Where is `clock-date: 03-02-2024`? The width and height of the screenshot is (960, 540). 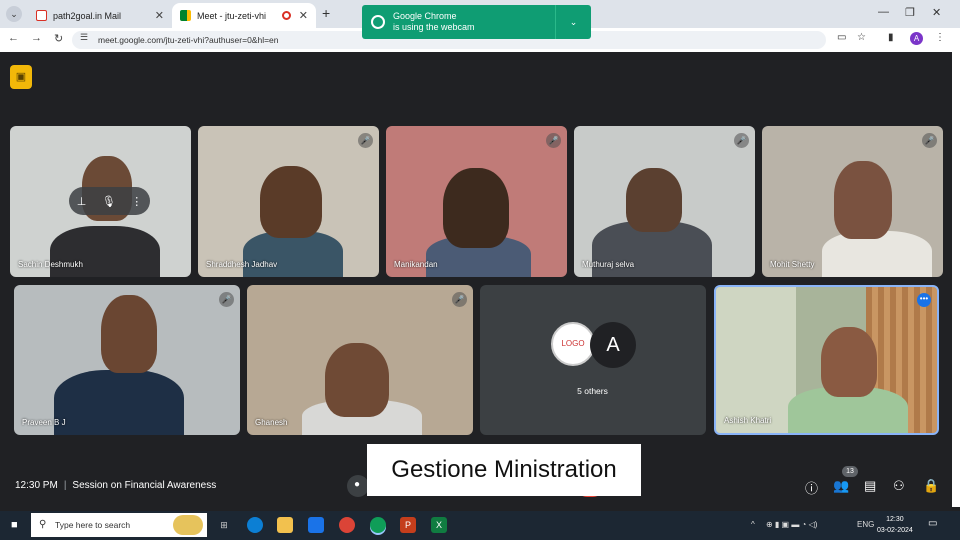
clock-date: 03-02-2024 is located at coordinates (895, 530).